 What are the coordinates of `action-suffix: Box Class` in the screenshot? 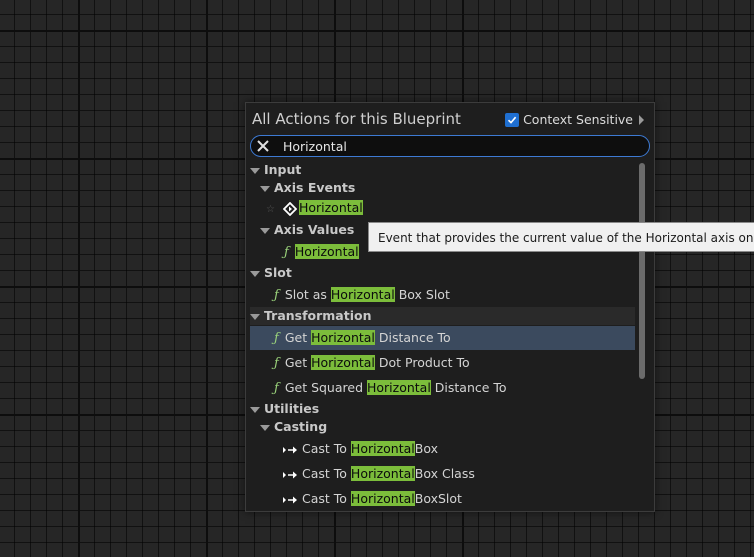 It's located at (444, 473).